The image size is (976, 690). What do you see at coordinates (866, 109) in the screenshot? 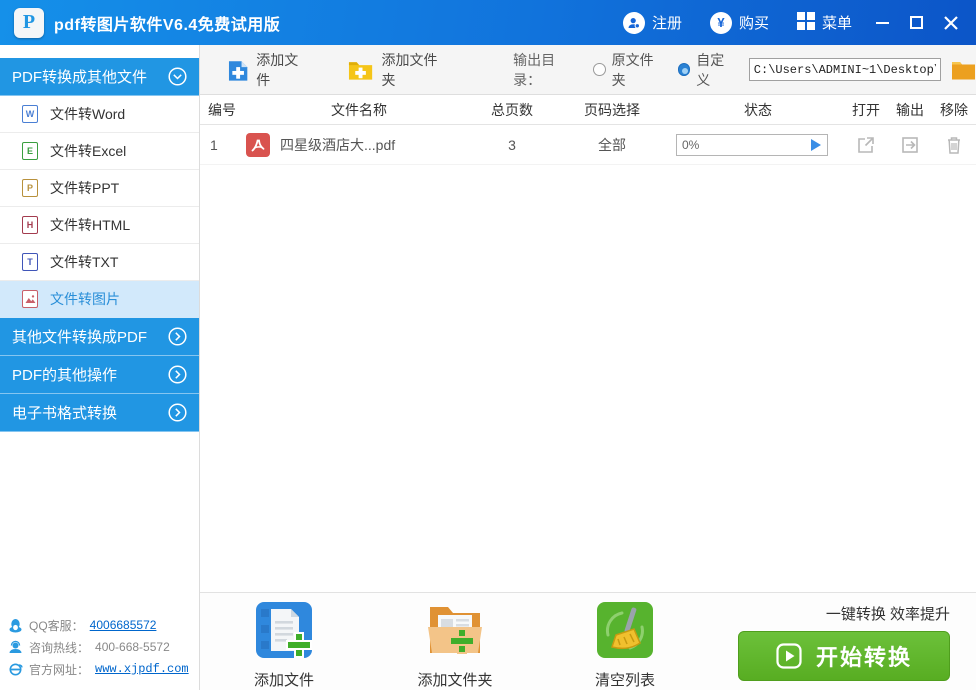
I see `col-open: 打开` at bounding box center [866, 109].